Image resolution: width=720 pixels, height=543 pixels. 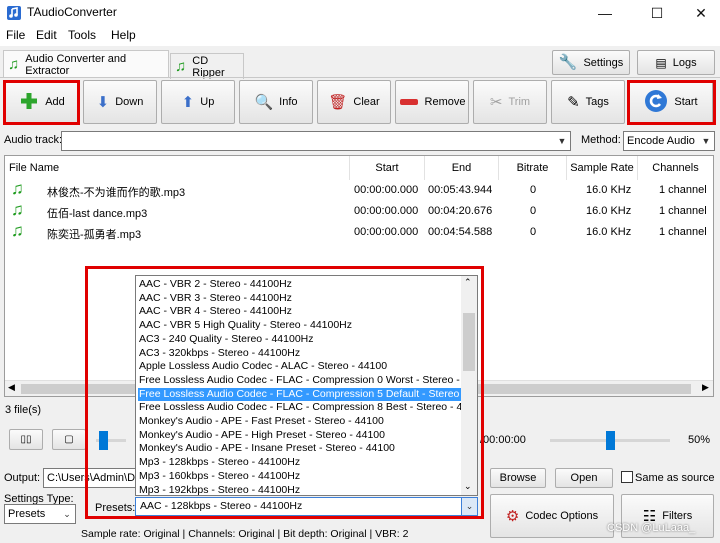 What do you see at coordinates (46, 35) in the screenshot?
I see `menu-edit: Edit` at bounding box center [46, 35].